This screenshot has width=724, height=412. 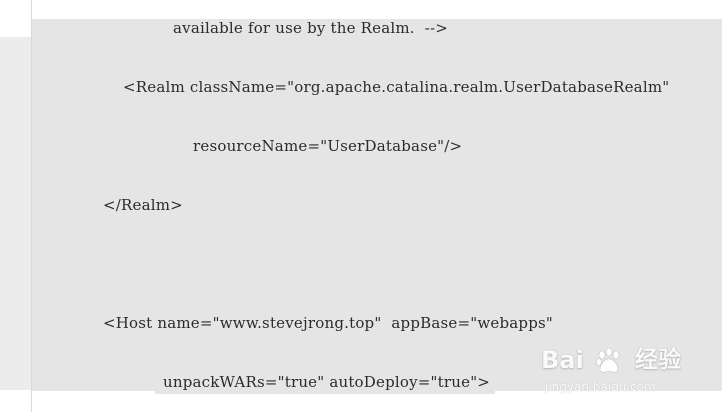 I want to click on code-line-4: </Realm>, so click(x=143, y=205).